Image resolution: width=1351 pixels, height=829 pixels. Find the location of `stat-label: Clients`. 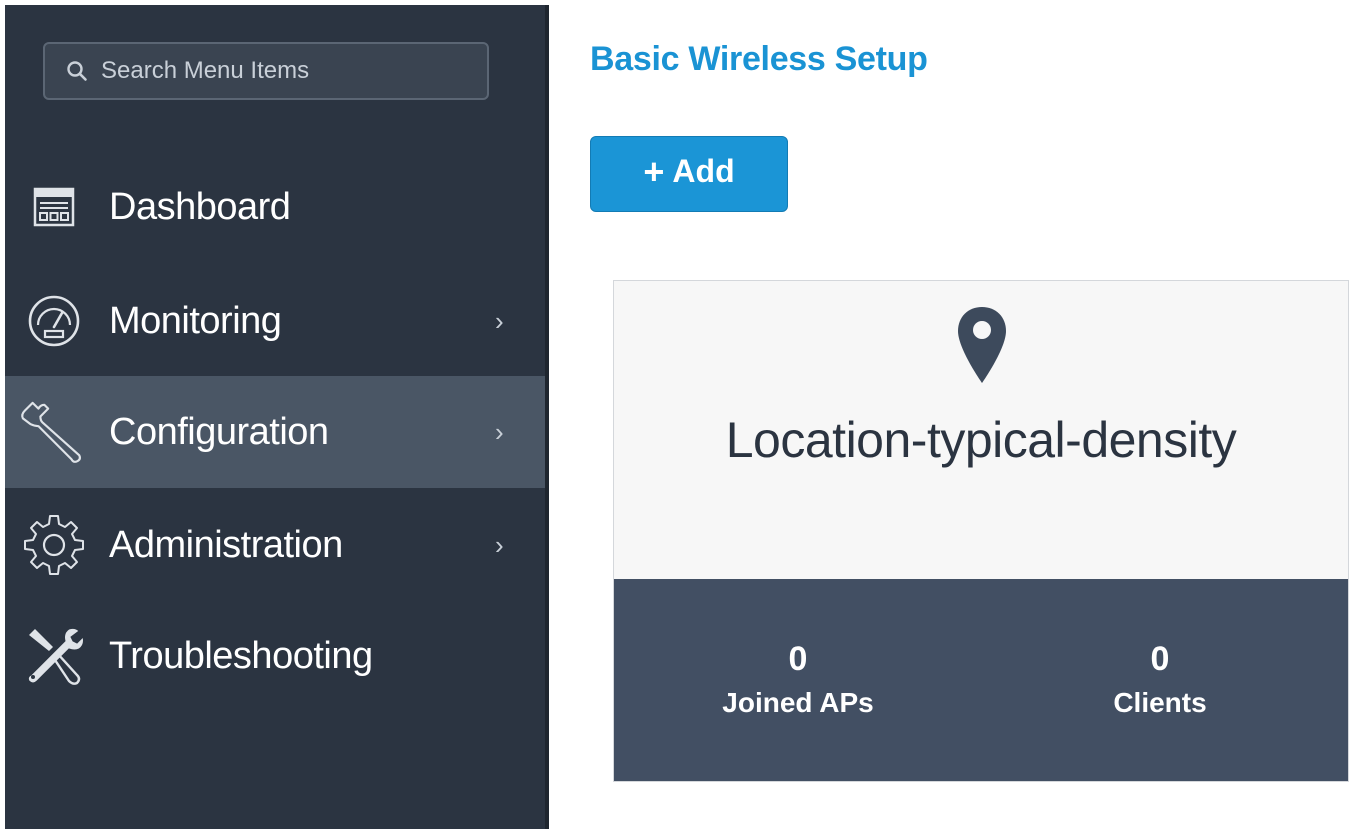

stat-label: Clients is located at coordinates (1160, 702).